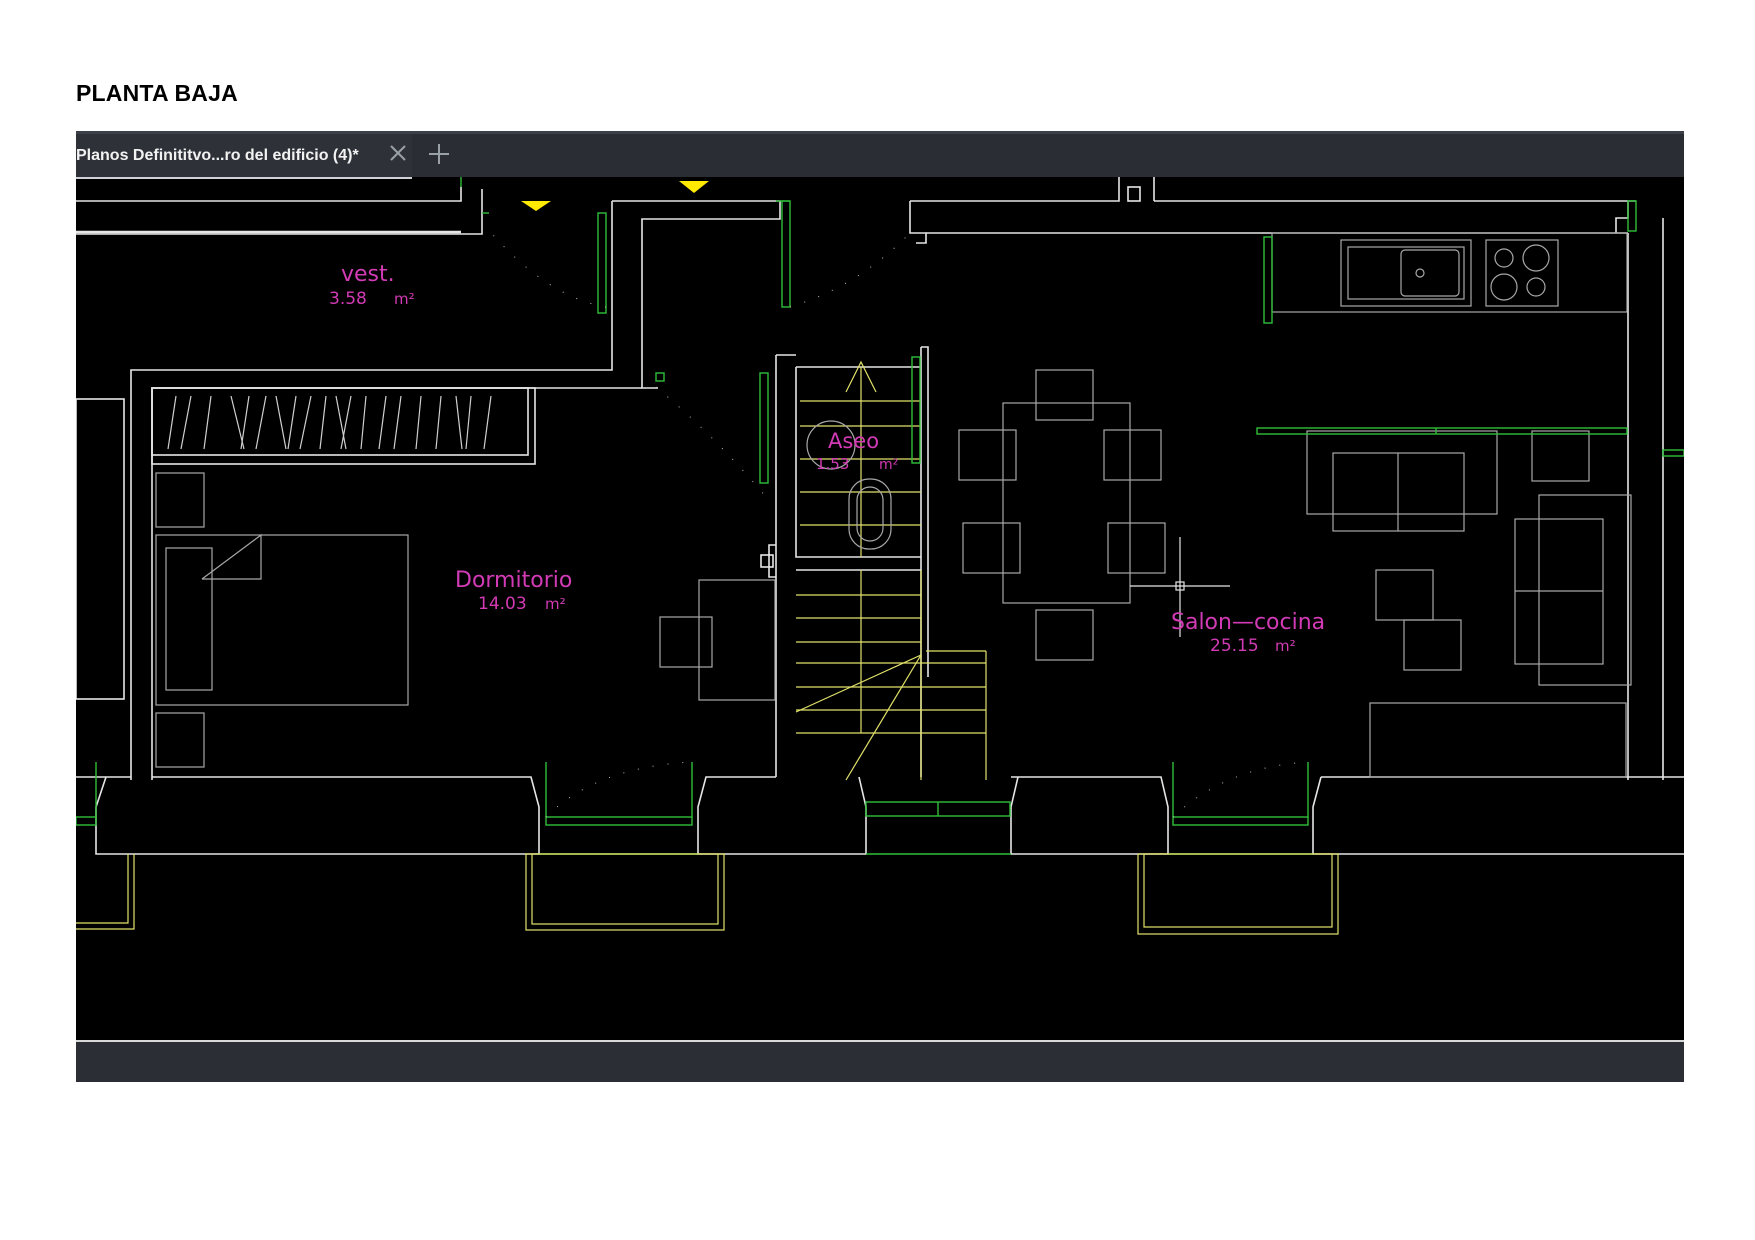 The height and width of the screenshot is (1240, 1755). What do you see at coordinates (1285, 646) in the screenshot?
I see `room-unit-salon-cocina: m²` at bounding box center [1285, 646].